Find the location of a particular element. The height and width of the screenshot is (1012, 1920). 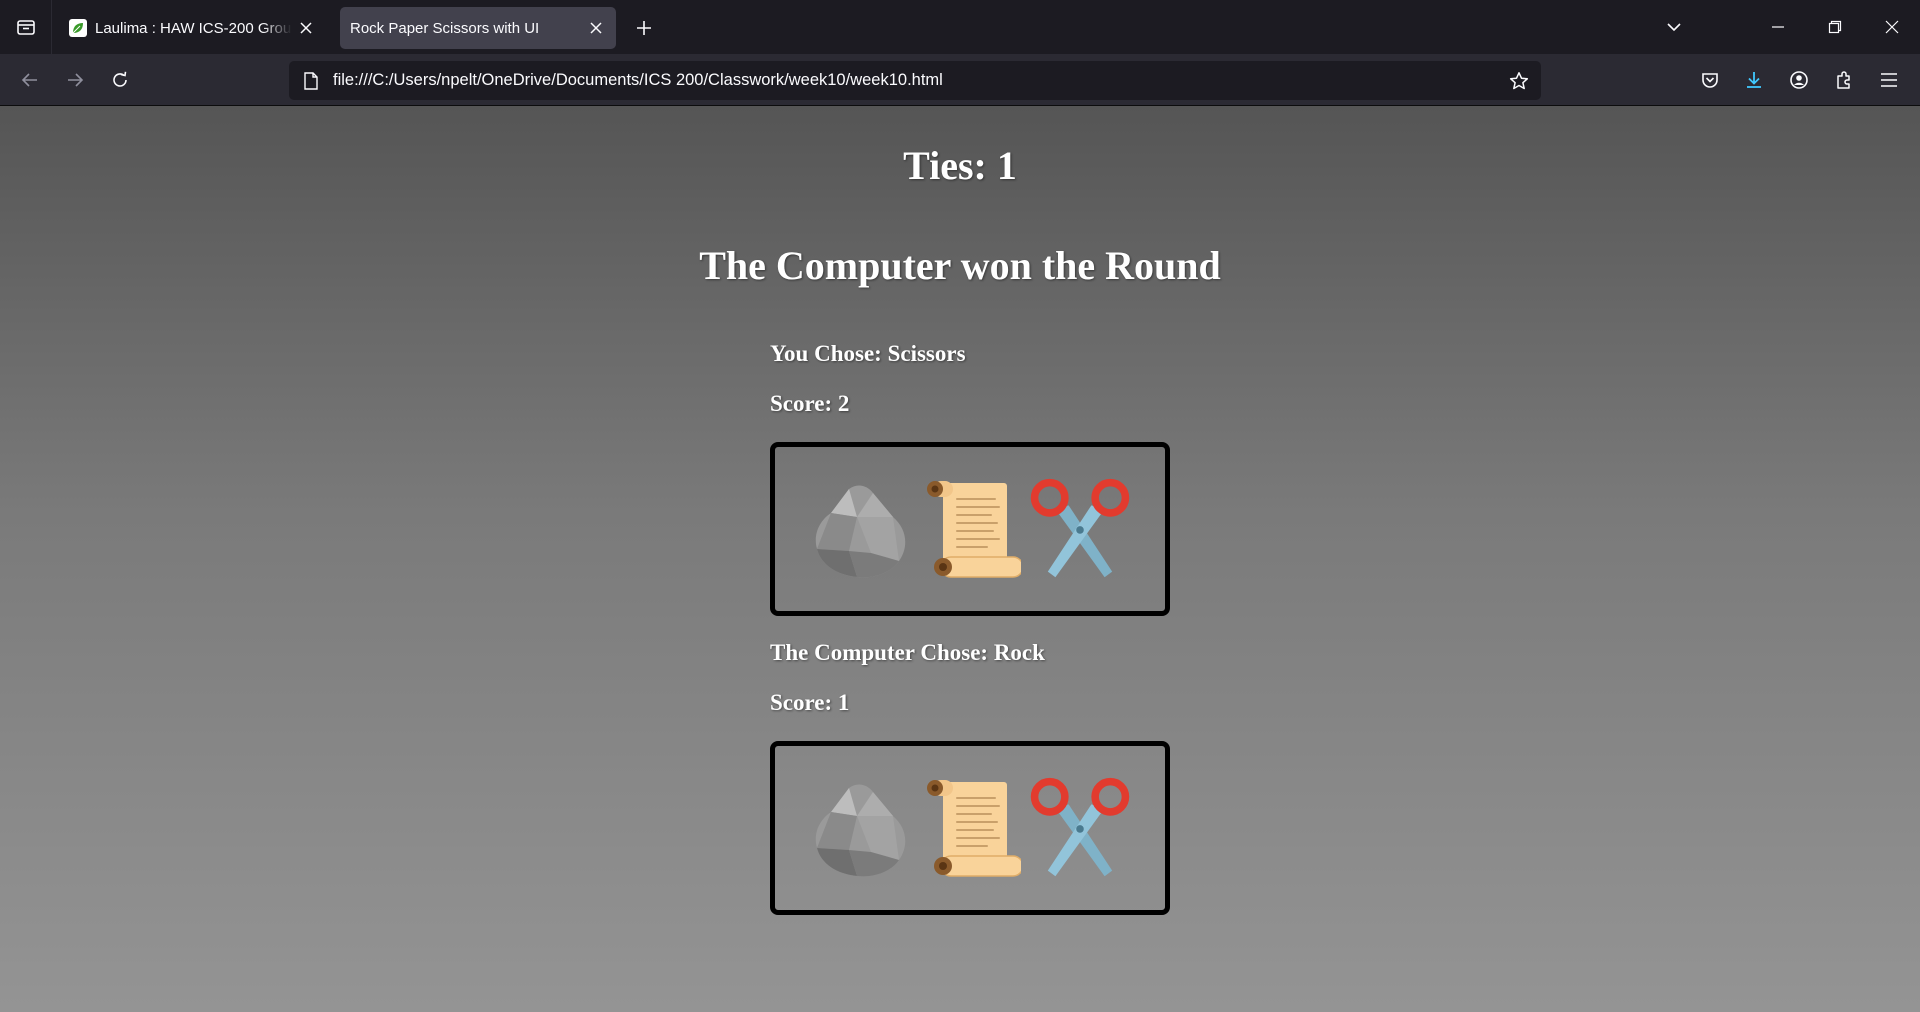

computer-choice-label: The Computer Chose: Rock is located at coordinates (907, 652).